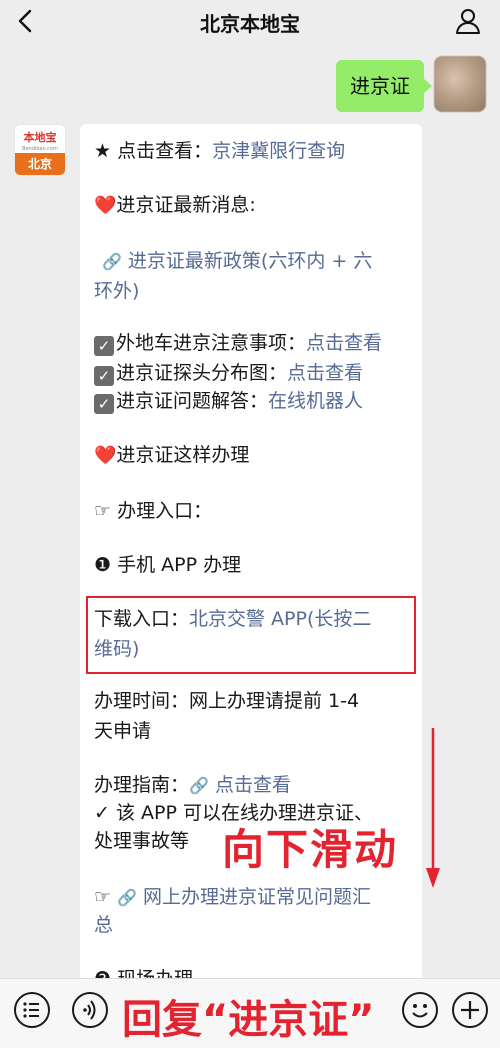 The height and width of the screenshot is (1048, 500). What do you see at coordinates (310, 849) in the screenshot?
I see `swipe-down-annotation: 向下滑动` at bounding box center [310, 849].